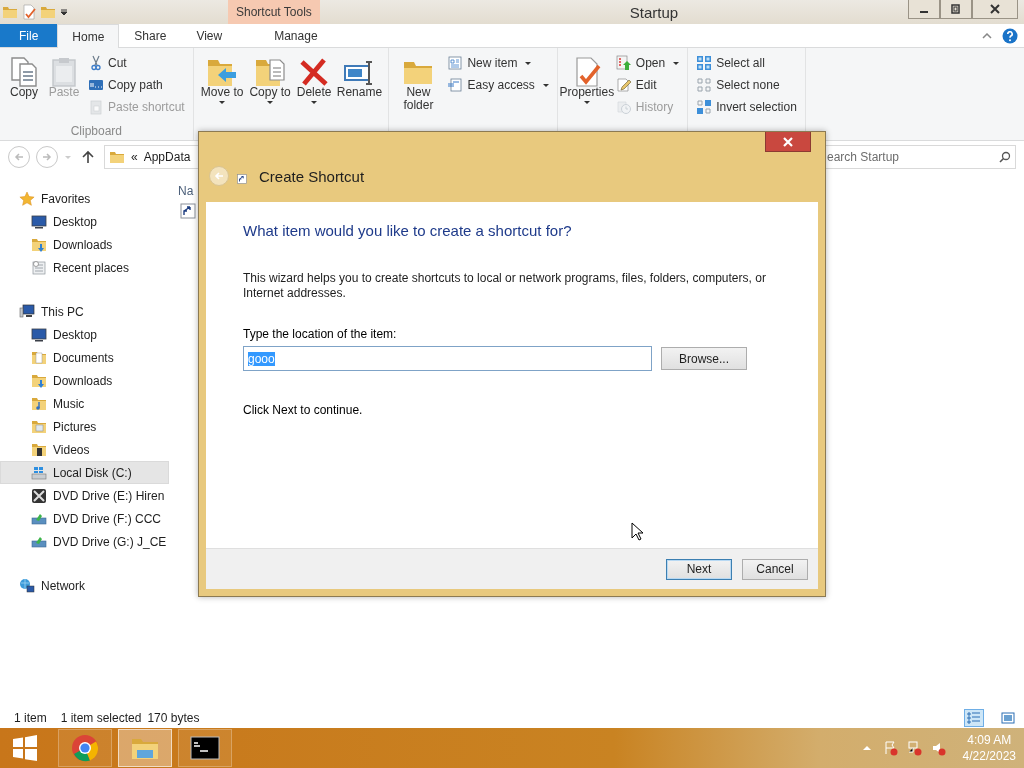 This screenshot has width=1024, height=768. Describe the element at coordinates (320, 334) in the screenshot. I see `field-label: Type the location of the item:` at that location.